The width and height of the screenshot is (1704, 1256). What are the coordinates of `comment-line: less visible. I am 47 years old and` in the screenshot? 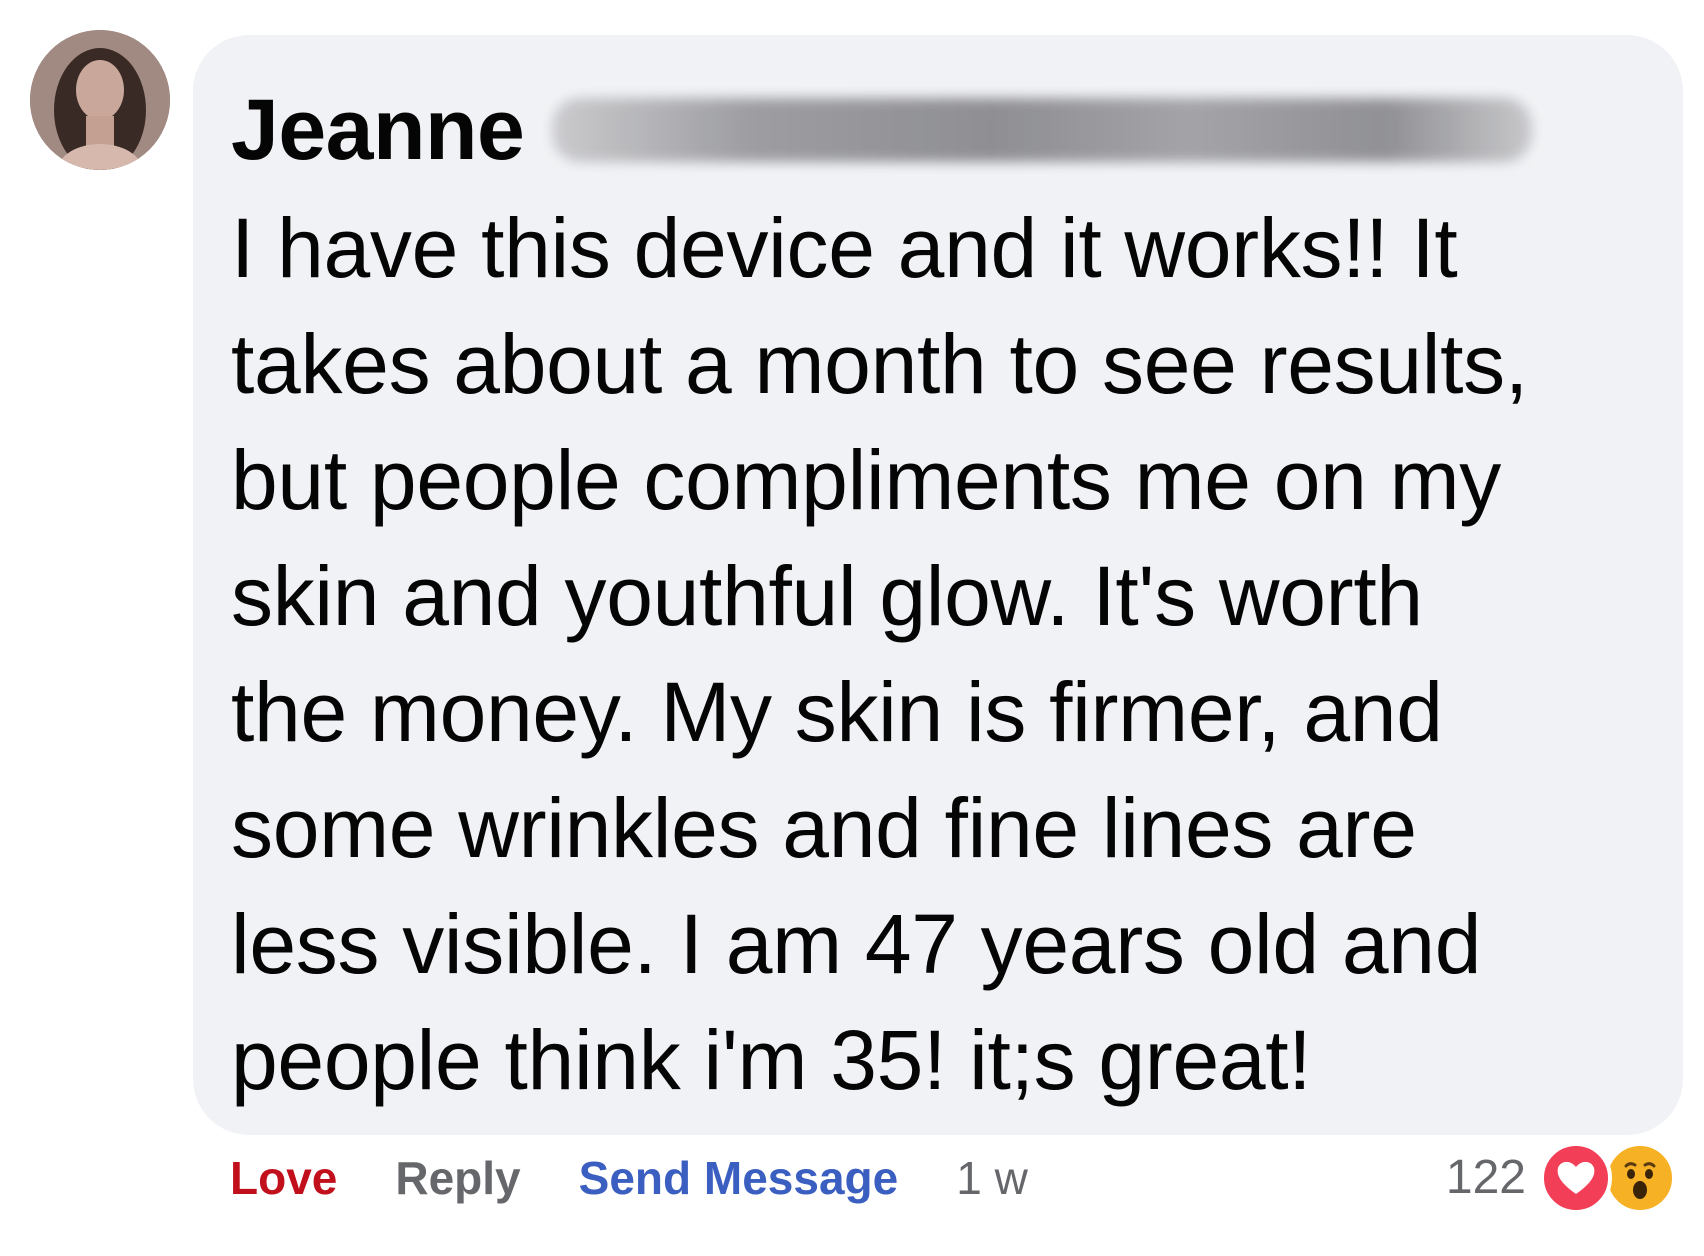 It's located at (856, 944).